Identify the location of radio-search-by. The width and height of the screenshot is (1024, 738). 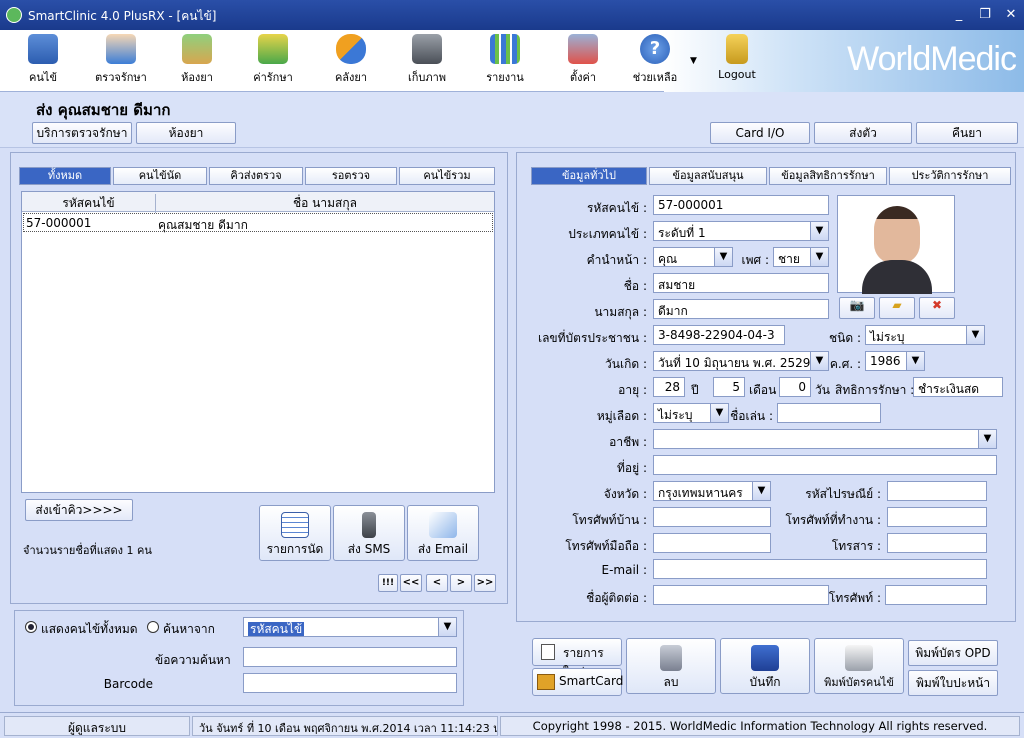
(153, 627).